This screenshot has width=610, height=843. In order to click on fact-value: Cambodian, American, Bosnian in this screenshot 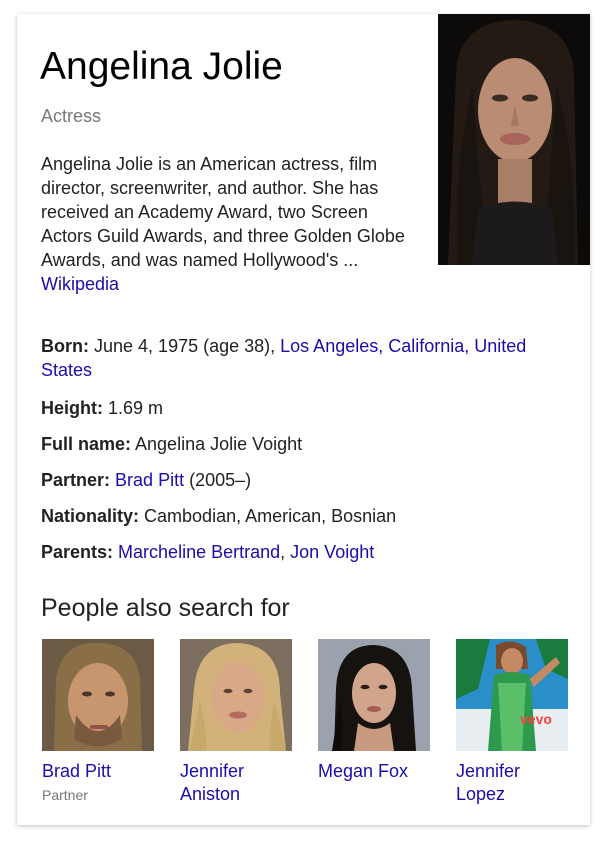, I will do `click(270, 516)`.